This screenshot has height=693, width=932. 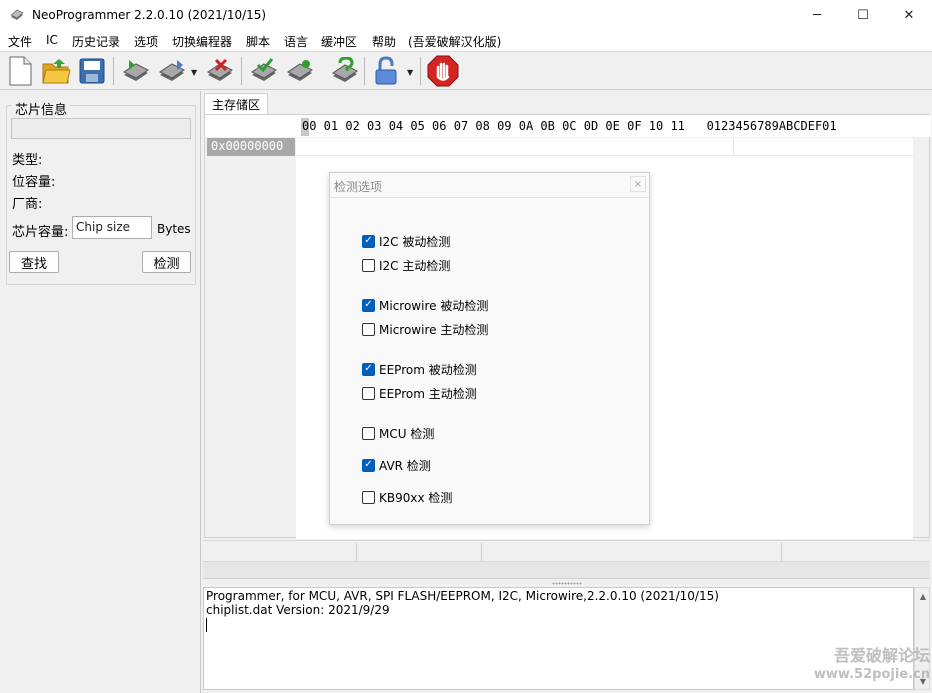 I want to click on detect-button: 检测, so click(x=166, y=262).